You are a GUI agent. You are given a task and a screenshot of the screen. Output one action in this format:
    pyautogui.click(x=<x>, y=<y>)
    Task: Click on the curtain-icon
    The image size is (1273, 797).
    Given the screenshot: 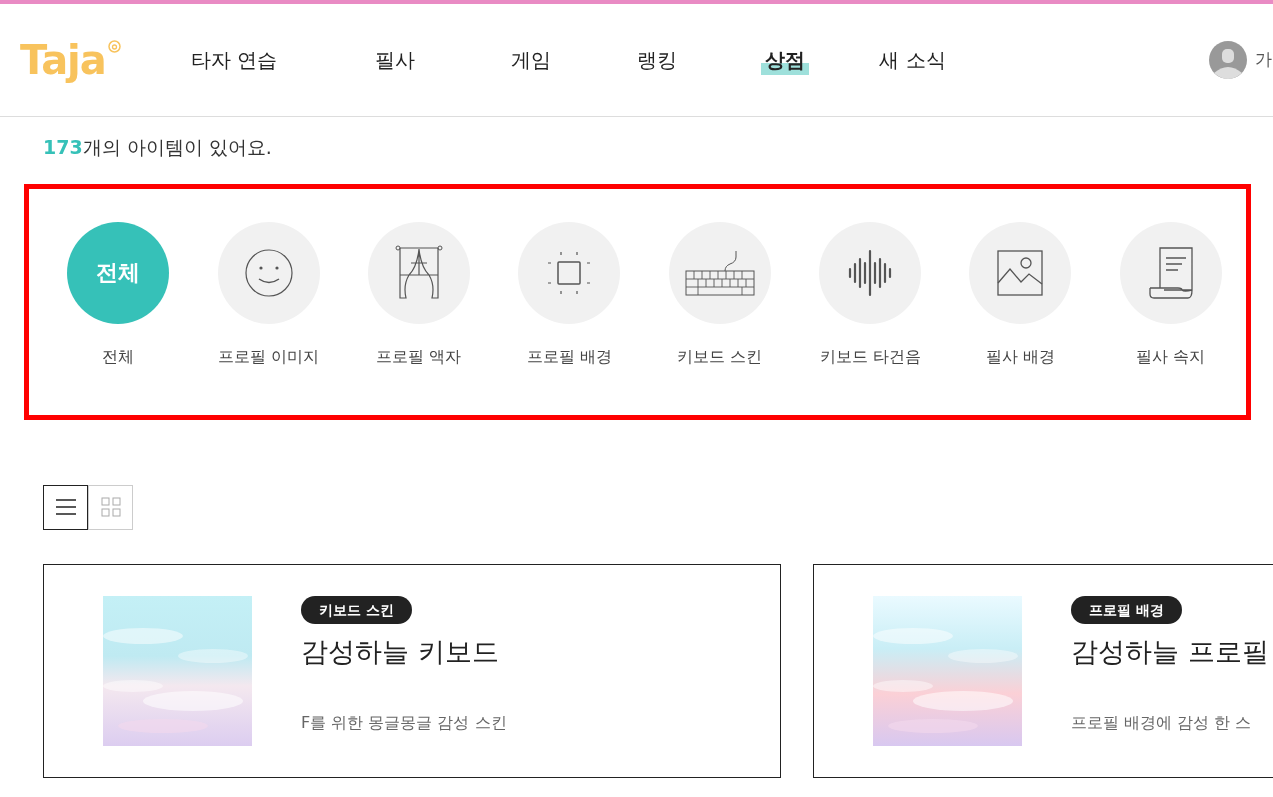 What is the action you would take?
    pyautogui.click(x=418, y=272)
    